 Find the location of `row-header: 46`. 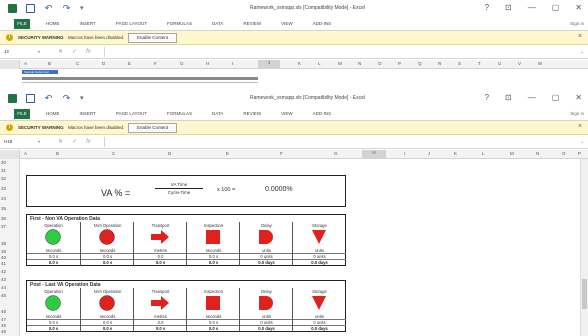

row-header: 46 is located at coordinates (10, 311).